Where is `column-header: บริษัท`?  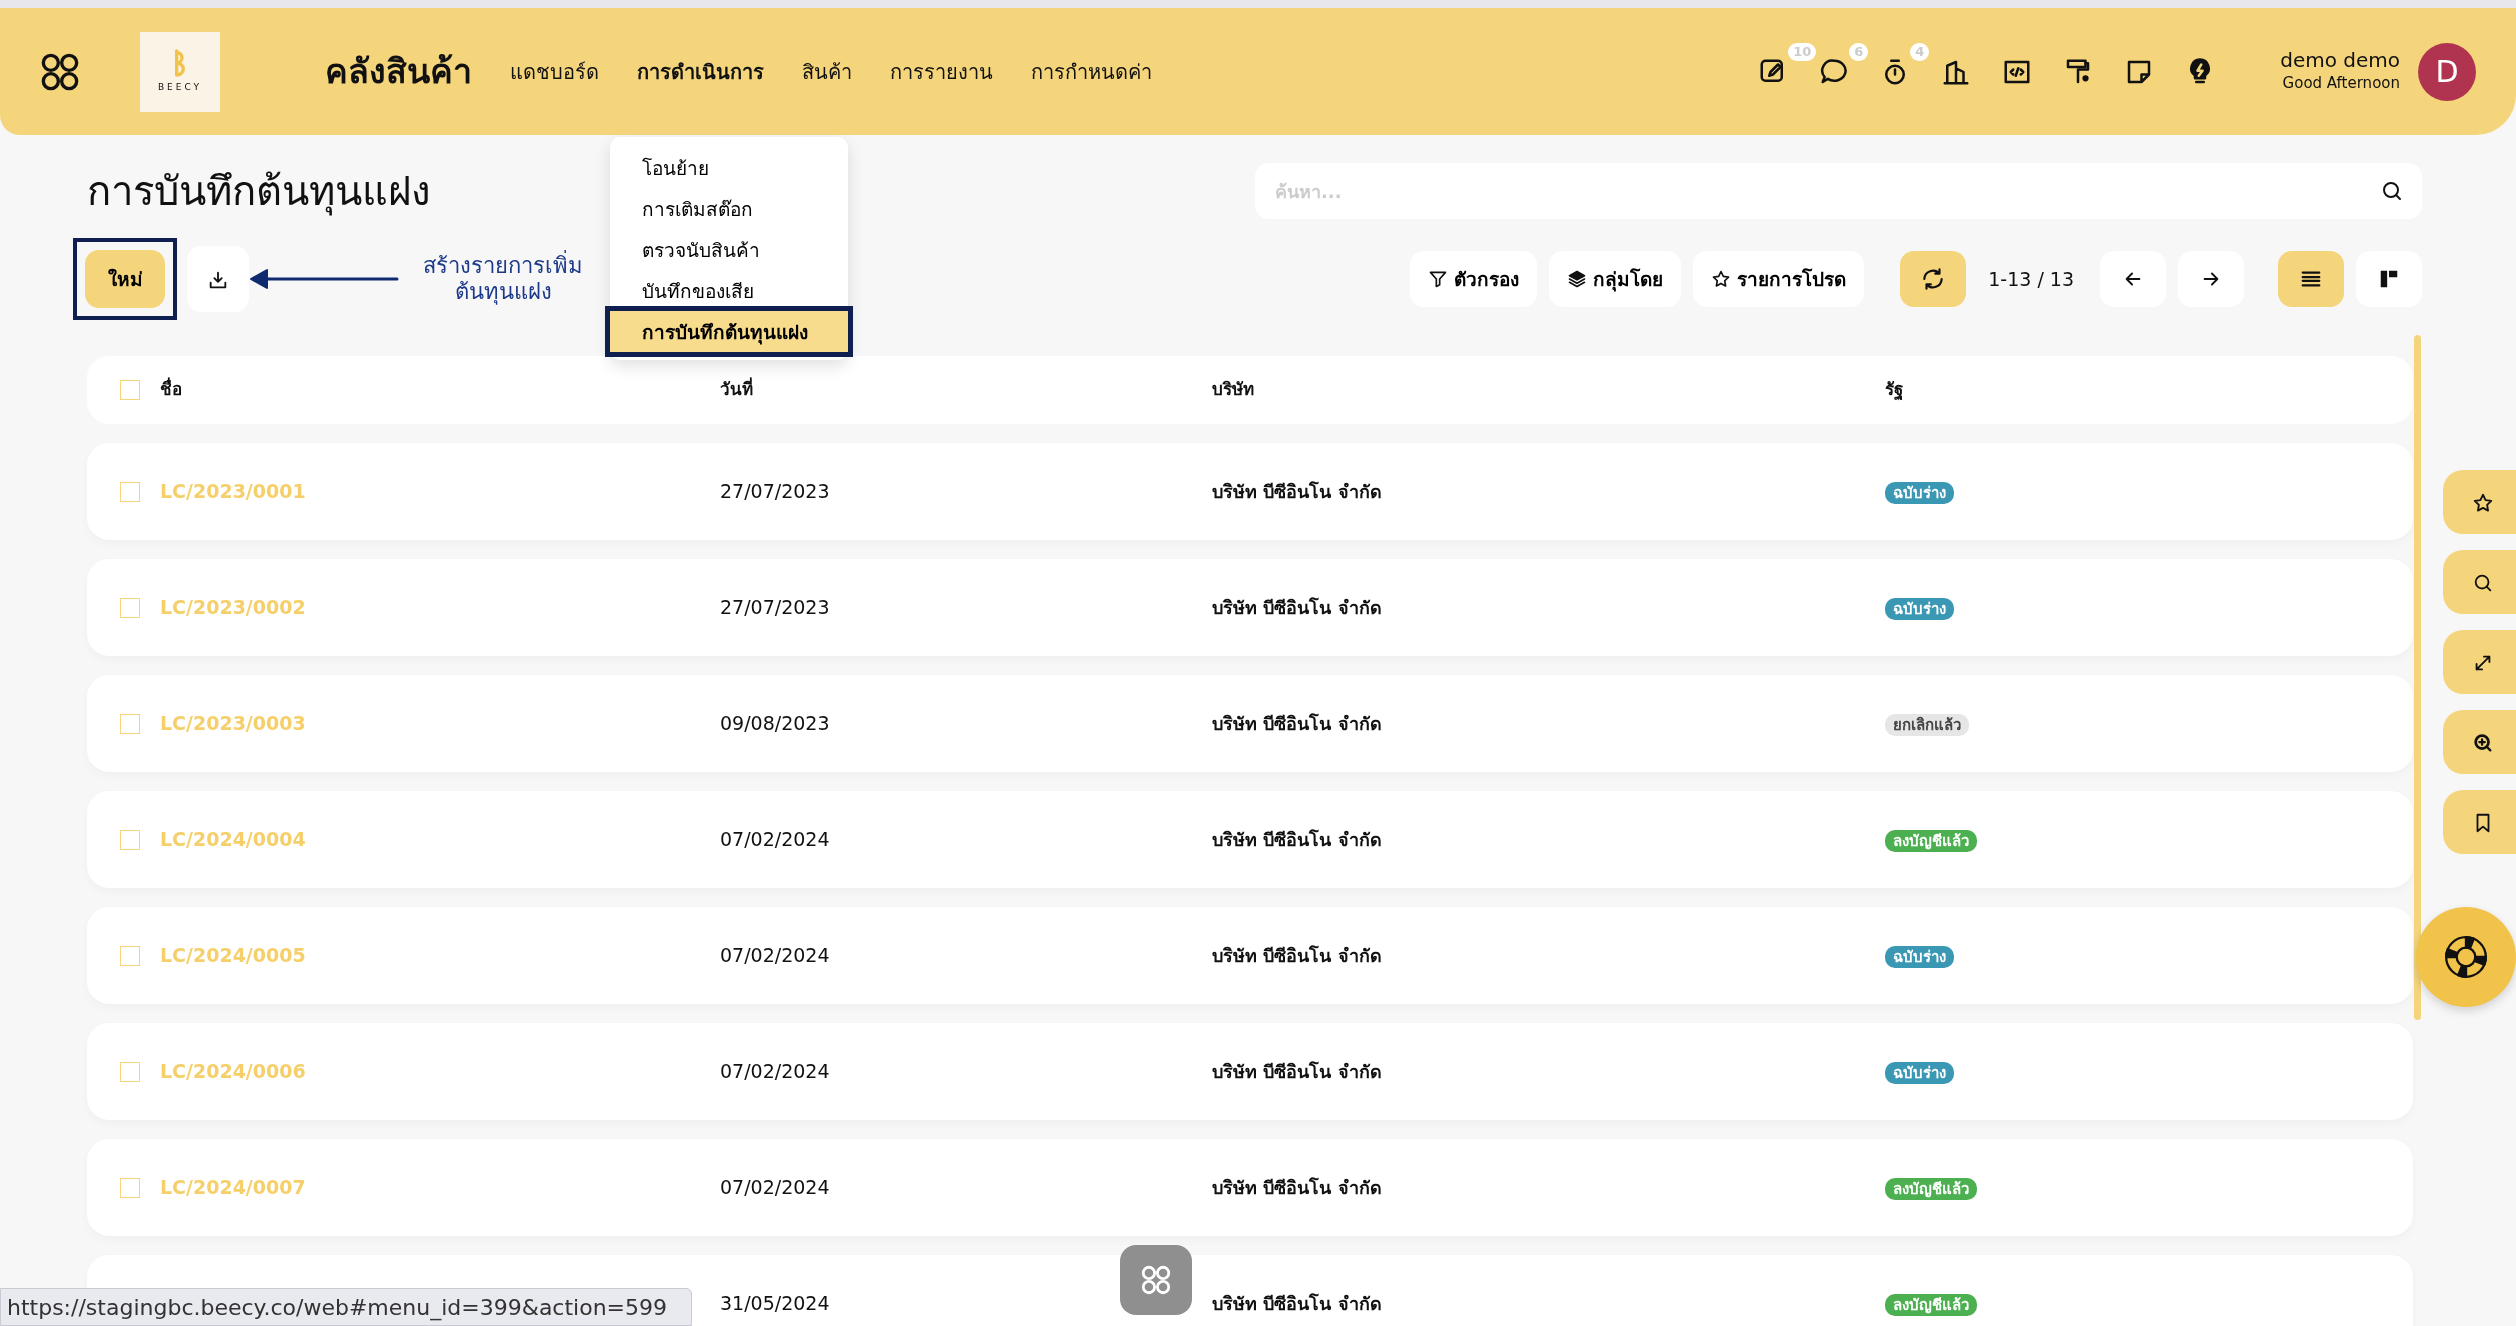 column-header: บริษัท is located at coordinates (1233, 390).